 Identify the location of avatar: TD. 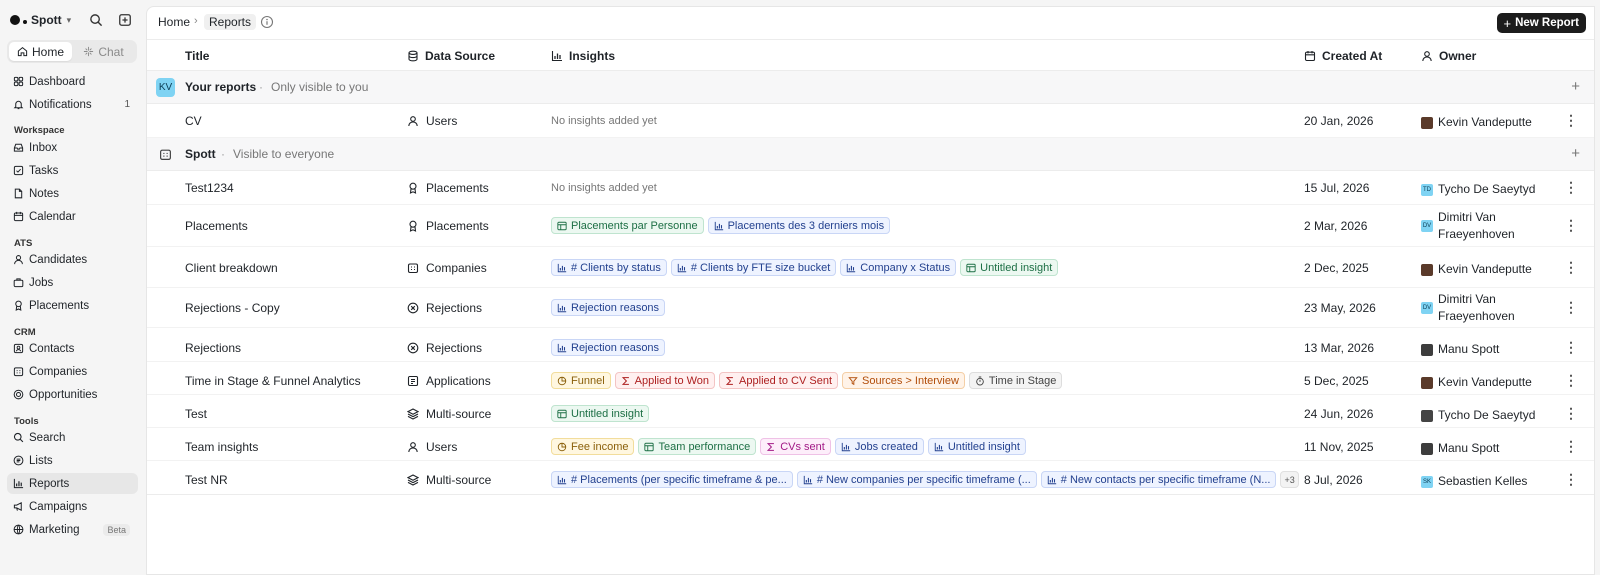
(1427, 189).